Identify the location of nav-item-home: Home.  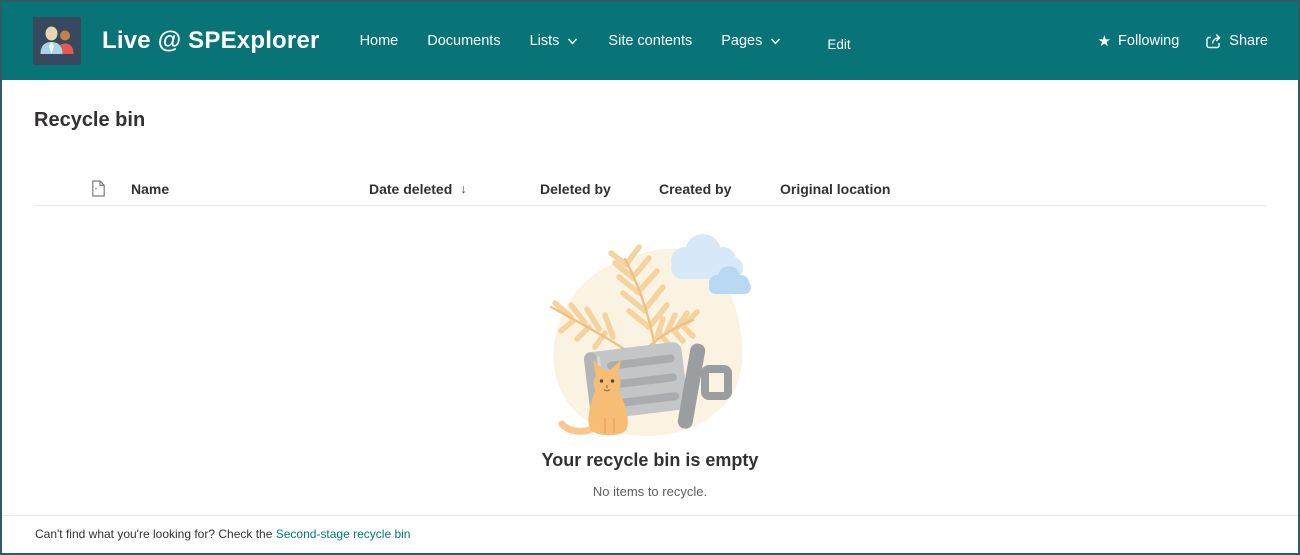
(379, 41).